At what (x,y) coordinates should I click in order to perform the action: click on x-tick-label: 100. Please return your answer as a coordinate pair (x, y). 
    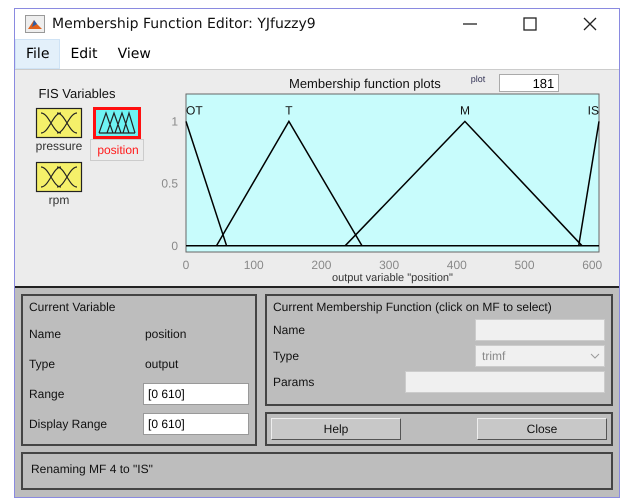
    Looking at the image, I should click on (254, 265).